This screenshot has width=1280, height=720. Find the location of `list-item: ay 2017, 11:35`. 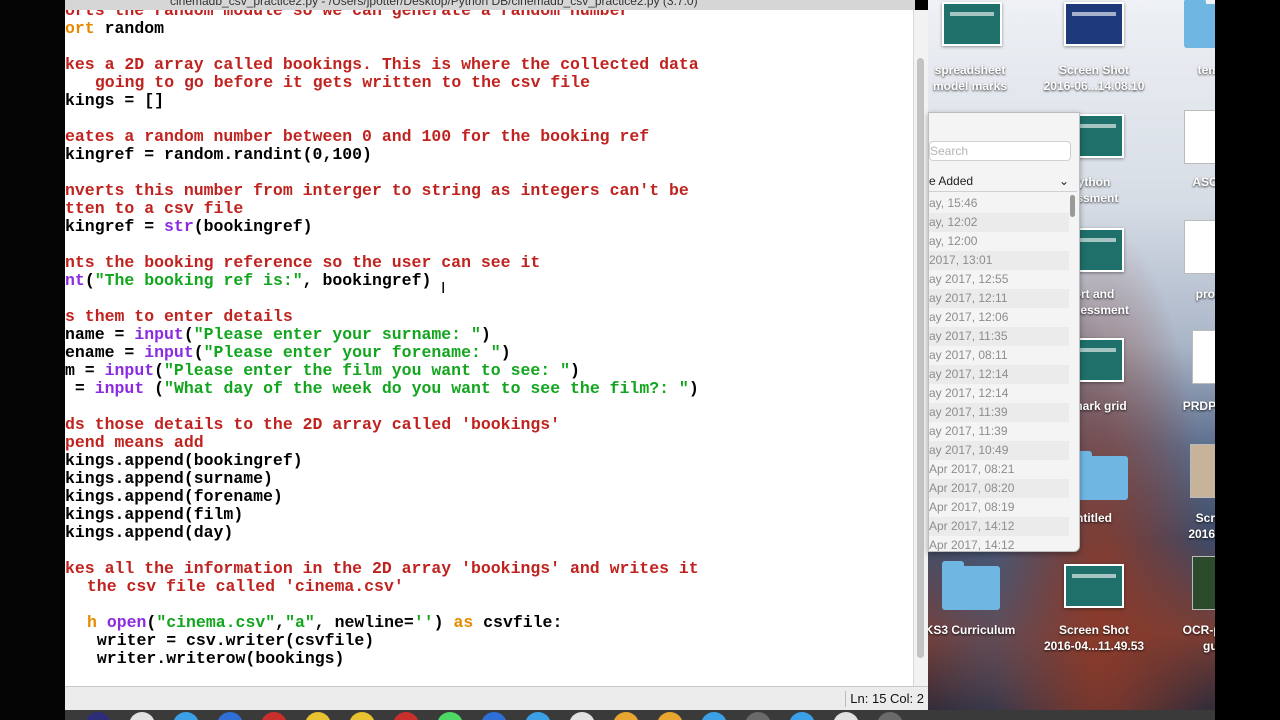

list-item: ay 2017, 11:35 is located at coordinates (999, 336).